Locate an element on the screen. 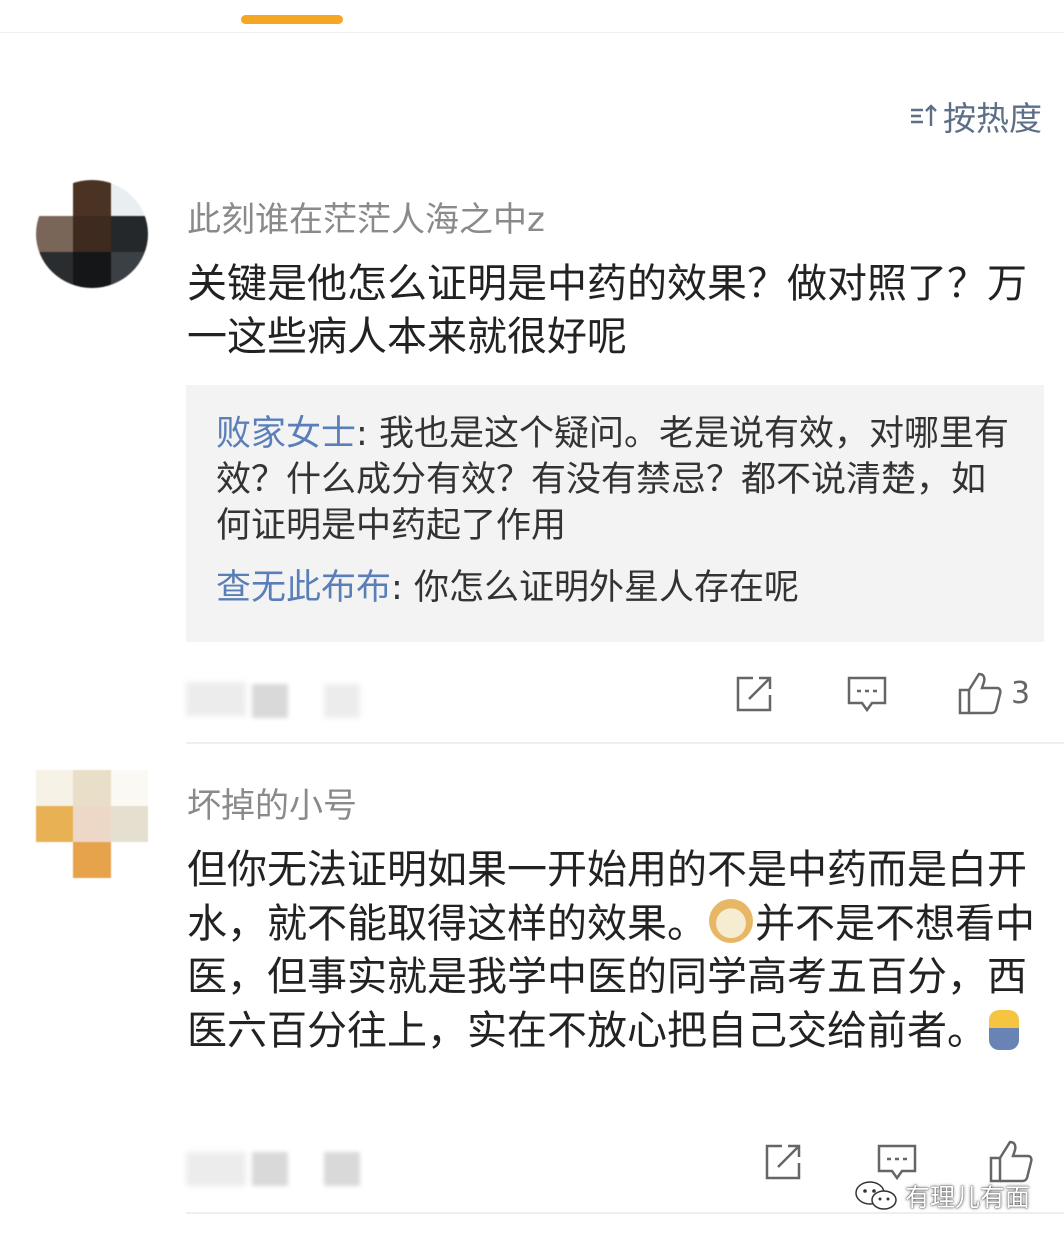 This screenshot has width=1064, height=1239. comment-username: 坏掉的小号 is located at coordinates (272, 802).